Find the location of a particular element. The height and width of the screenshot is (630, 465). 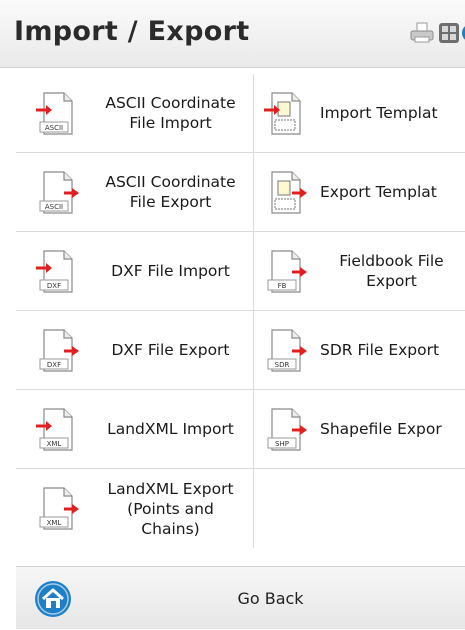

menu-item-label: LandXML Import is located at coordinates (170, 429).